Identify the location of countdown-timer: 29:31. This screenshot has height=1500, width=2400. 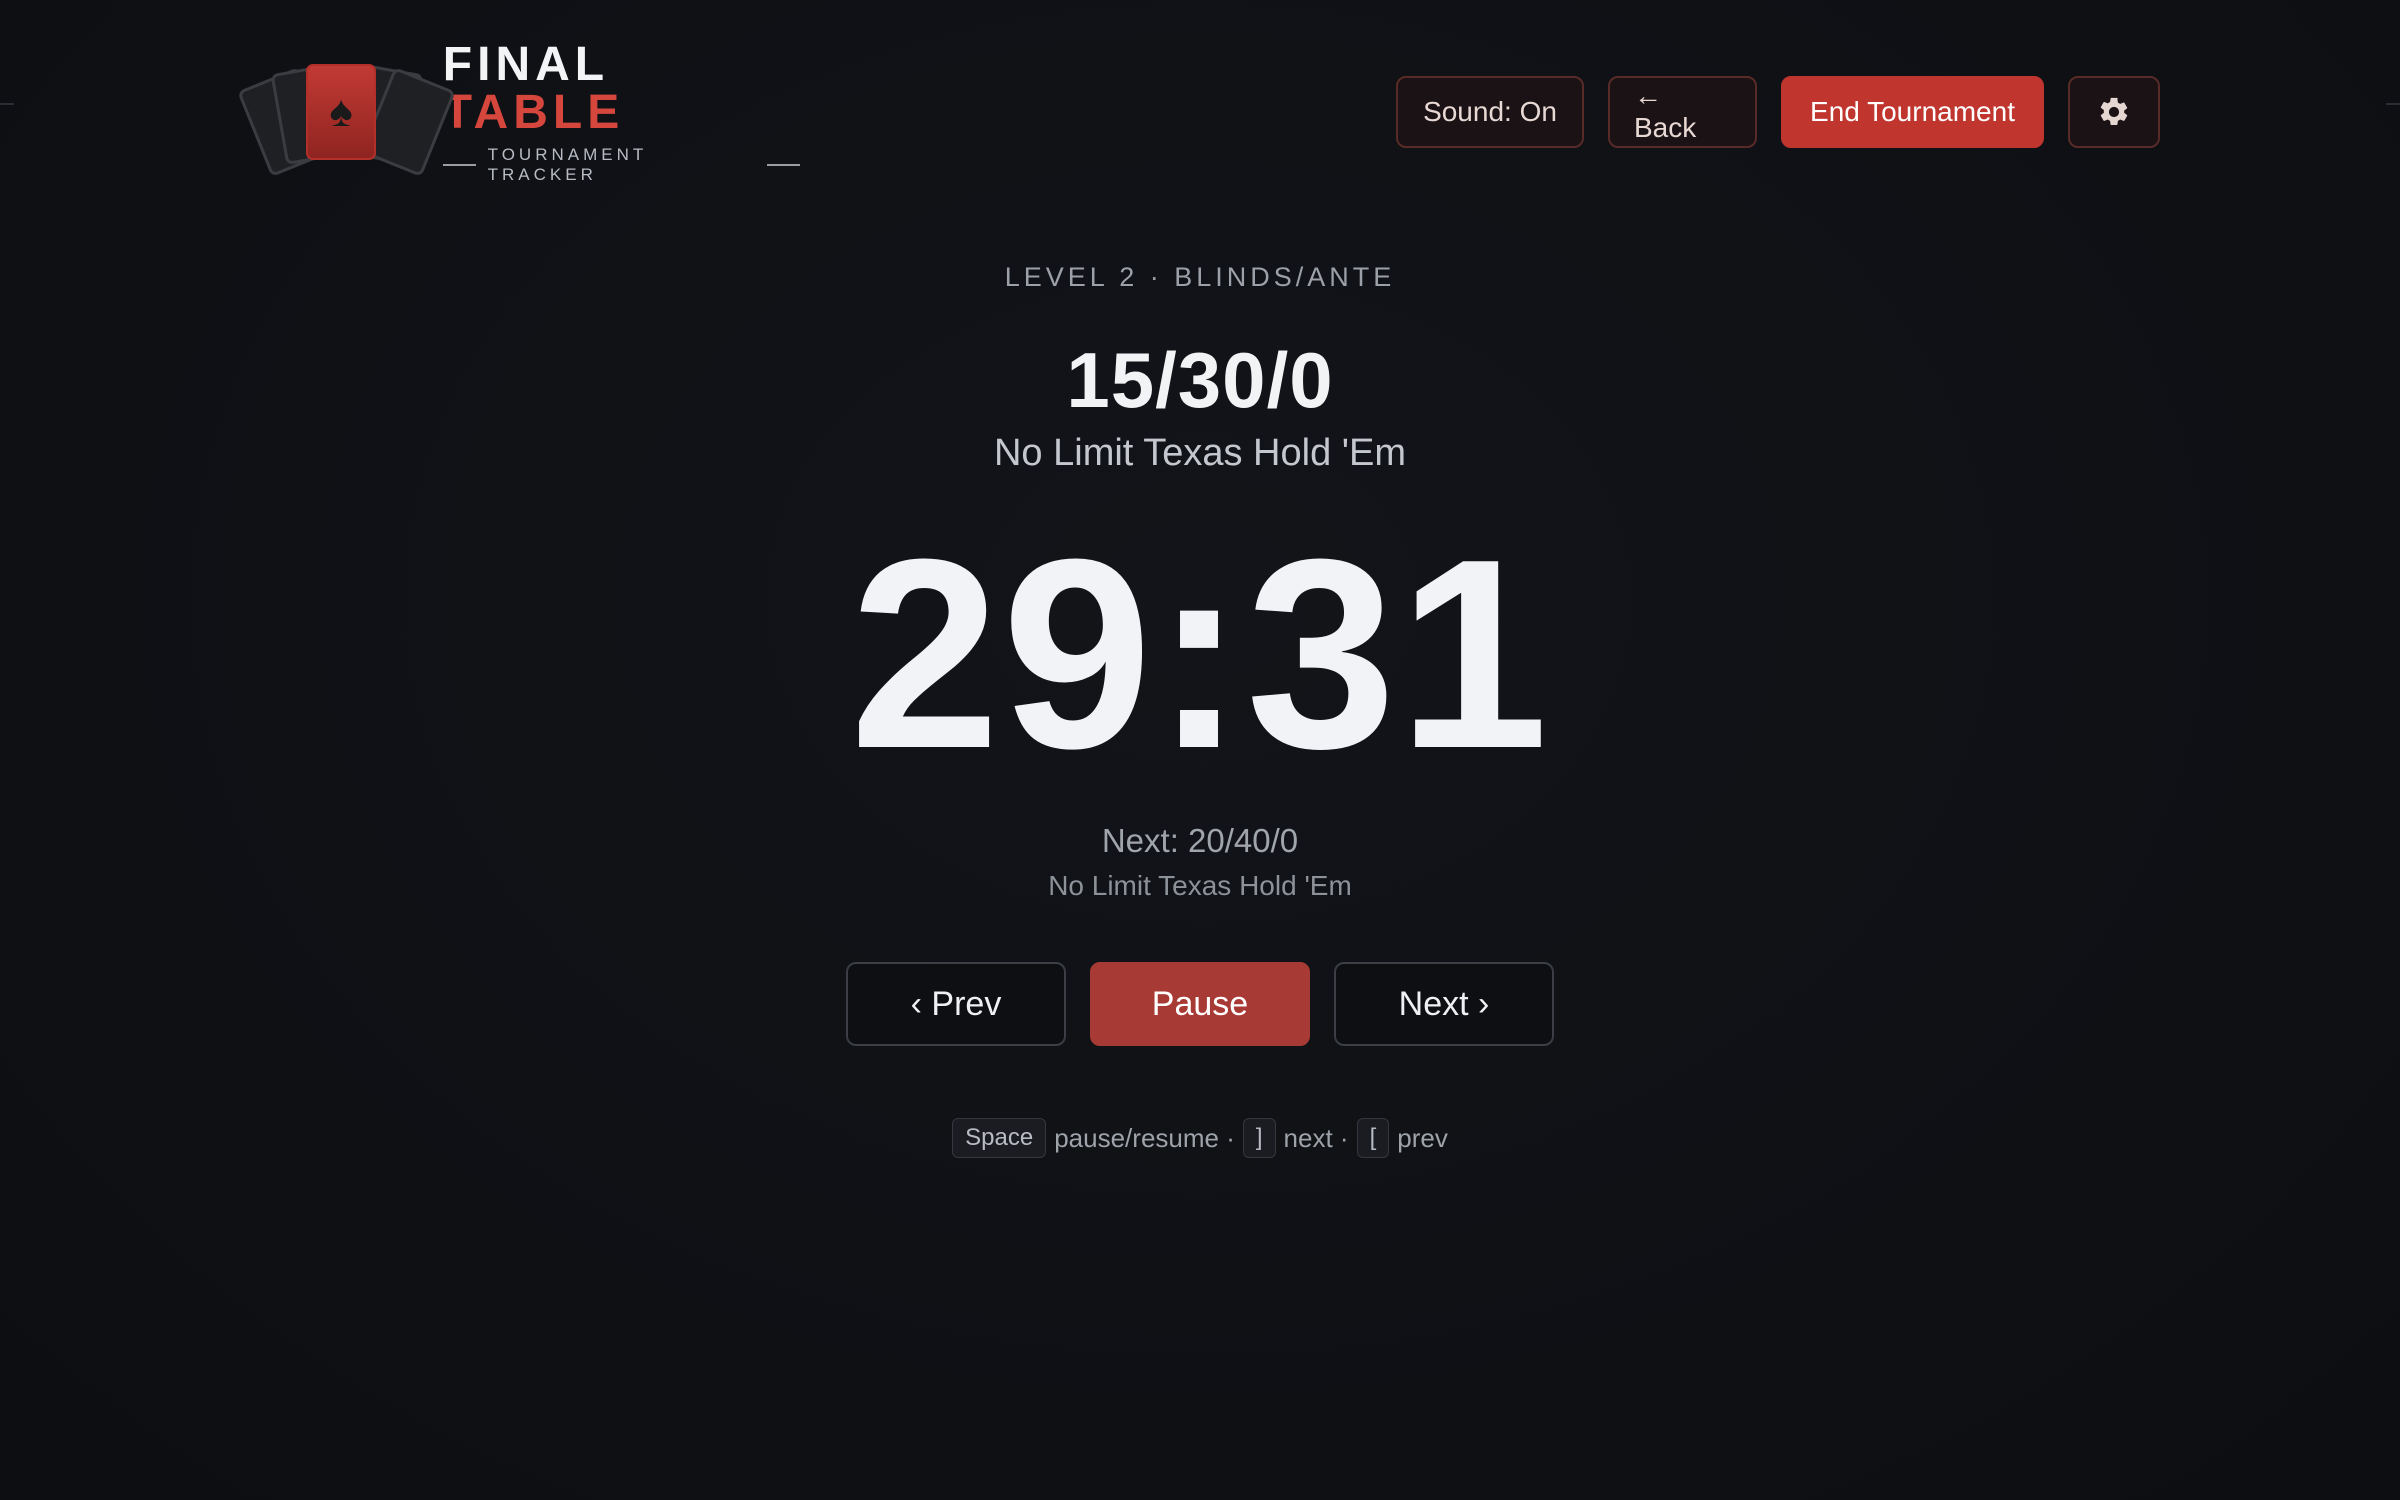
(1200, 654).